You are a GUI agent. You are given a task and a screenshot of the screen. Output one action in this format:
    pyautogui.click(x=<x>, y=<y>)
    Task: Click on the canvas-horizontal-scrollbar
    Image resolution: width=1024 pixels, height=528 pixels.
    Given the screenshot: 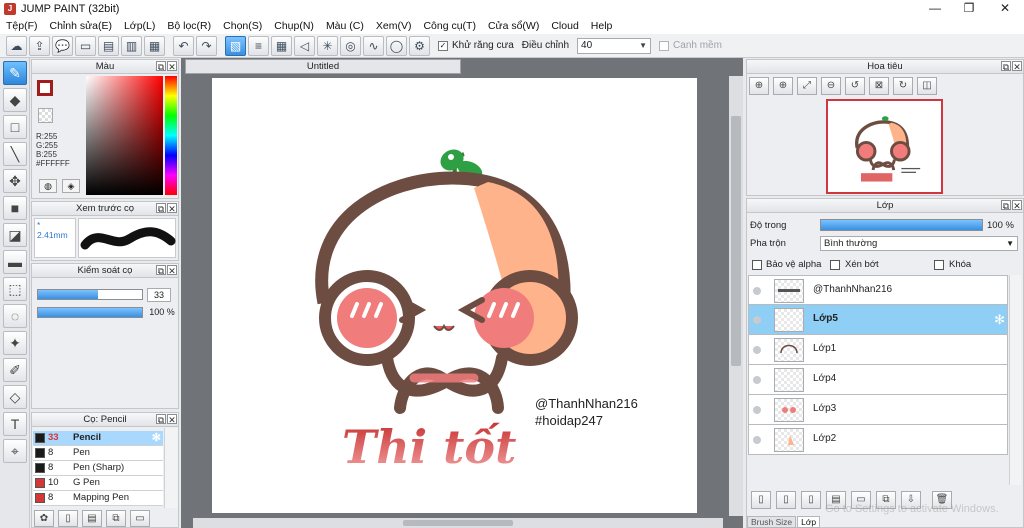 What is the action you would take?
    pyautogui.click(x=458, y=523)
    